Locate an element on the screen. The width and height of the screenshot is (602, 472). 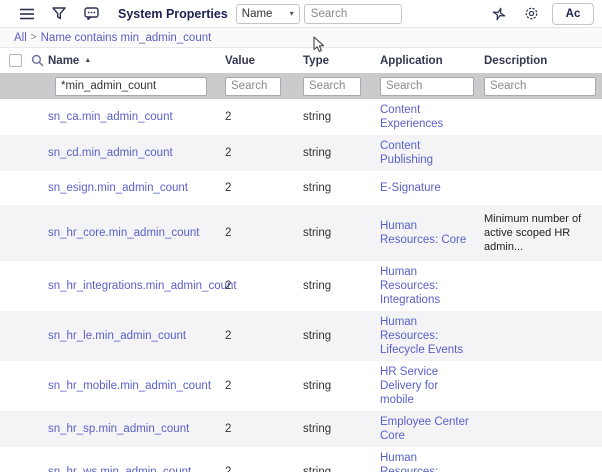
chat-bubble-icon is located at coordinates (91, 14).